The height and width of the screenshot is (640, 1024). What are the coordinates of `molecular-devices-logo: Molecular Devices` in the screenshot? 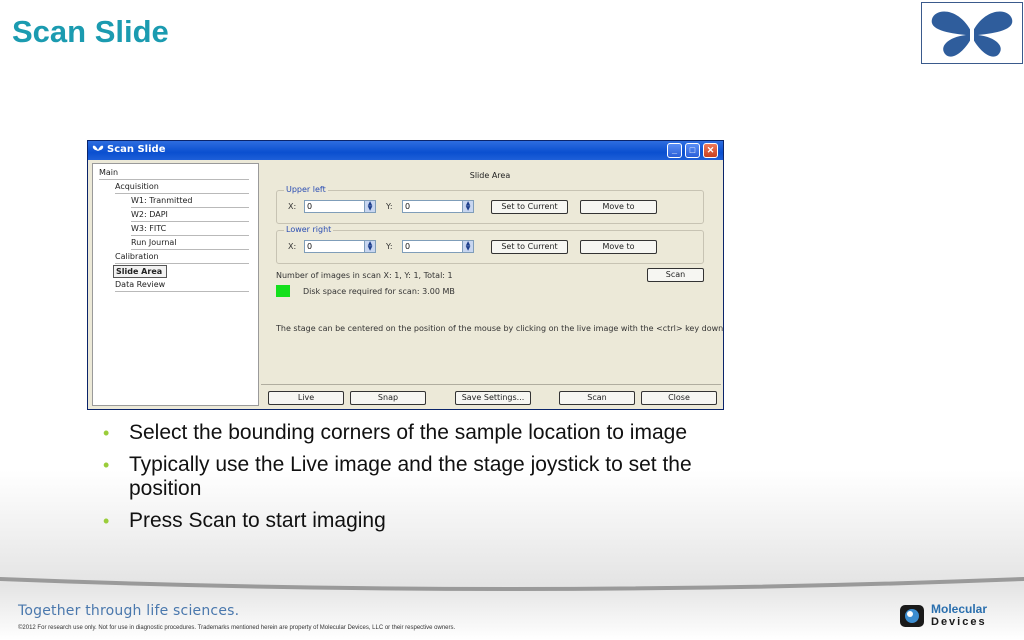 It's located at (959, 617).